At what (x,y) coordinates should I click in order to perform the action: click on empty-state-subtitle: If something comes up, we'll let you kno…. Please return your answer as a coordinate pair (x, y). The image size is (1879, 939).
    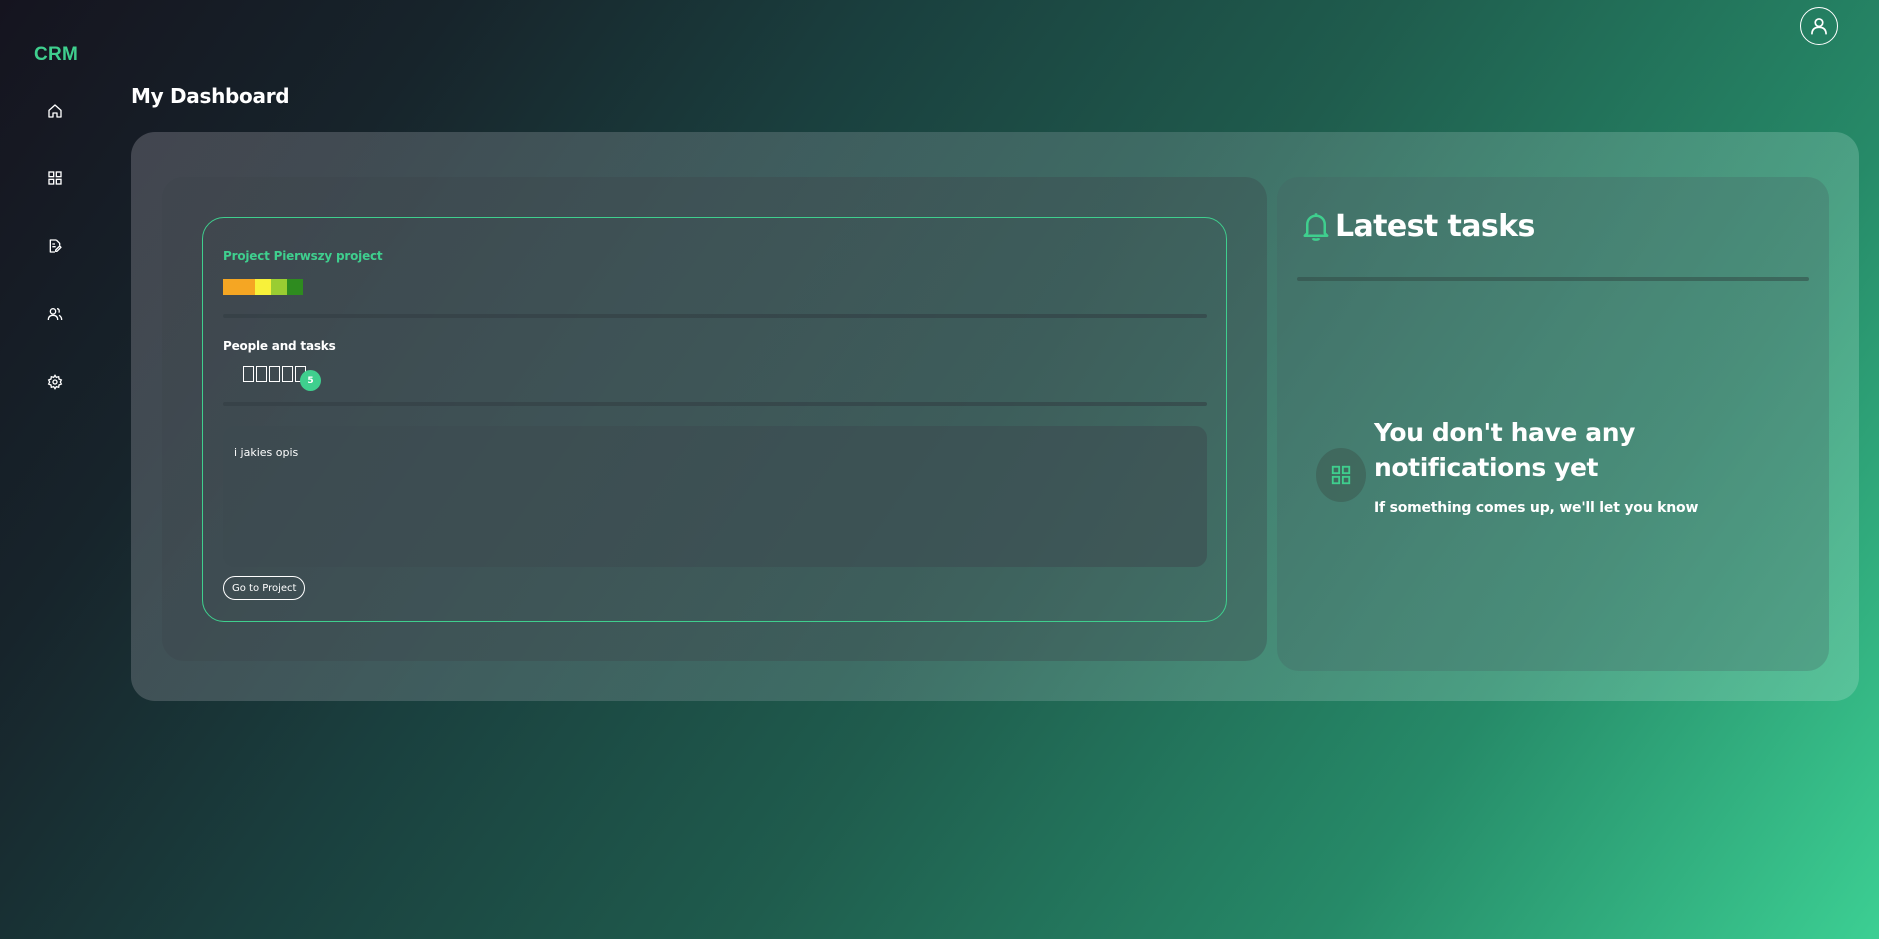
    Looking at the image, I should click on (1536, 508).